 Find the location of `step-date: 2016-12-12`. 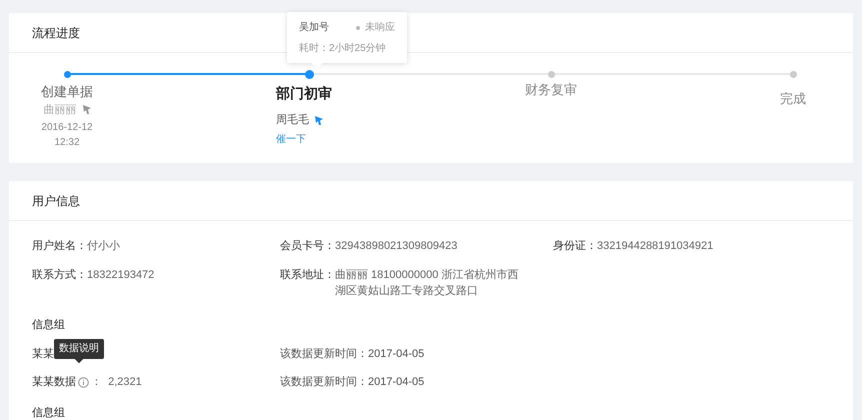

step-date: 2016-12-12 is located at coordinates (67, 128).